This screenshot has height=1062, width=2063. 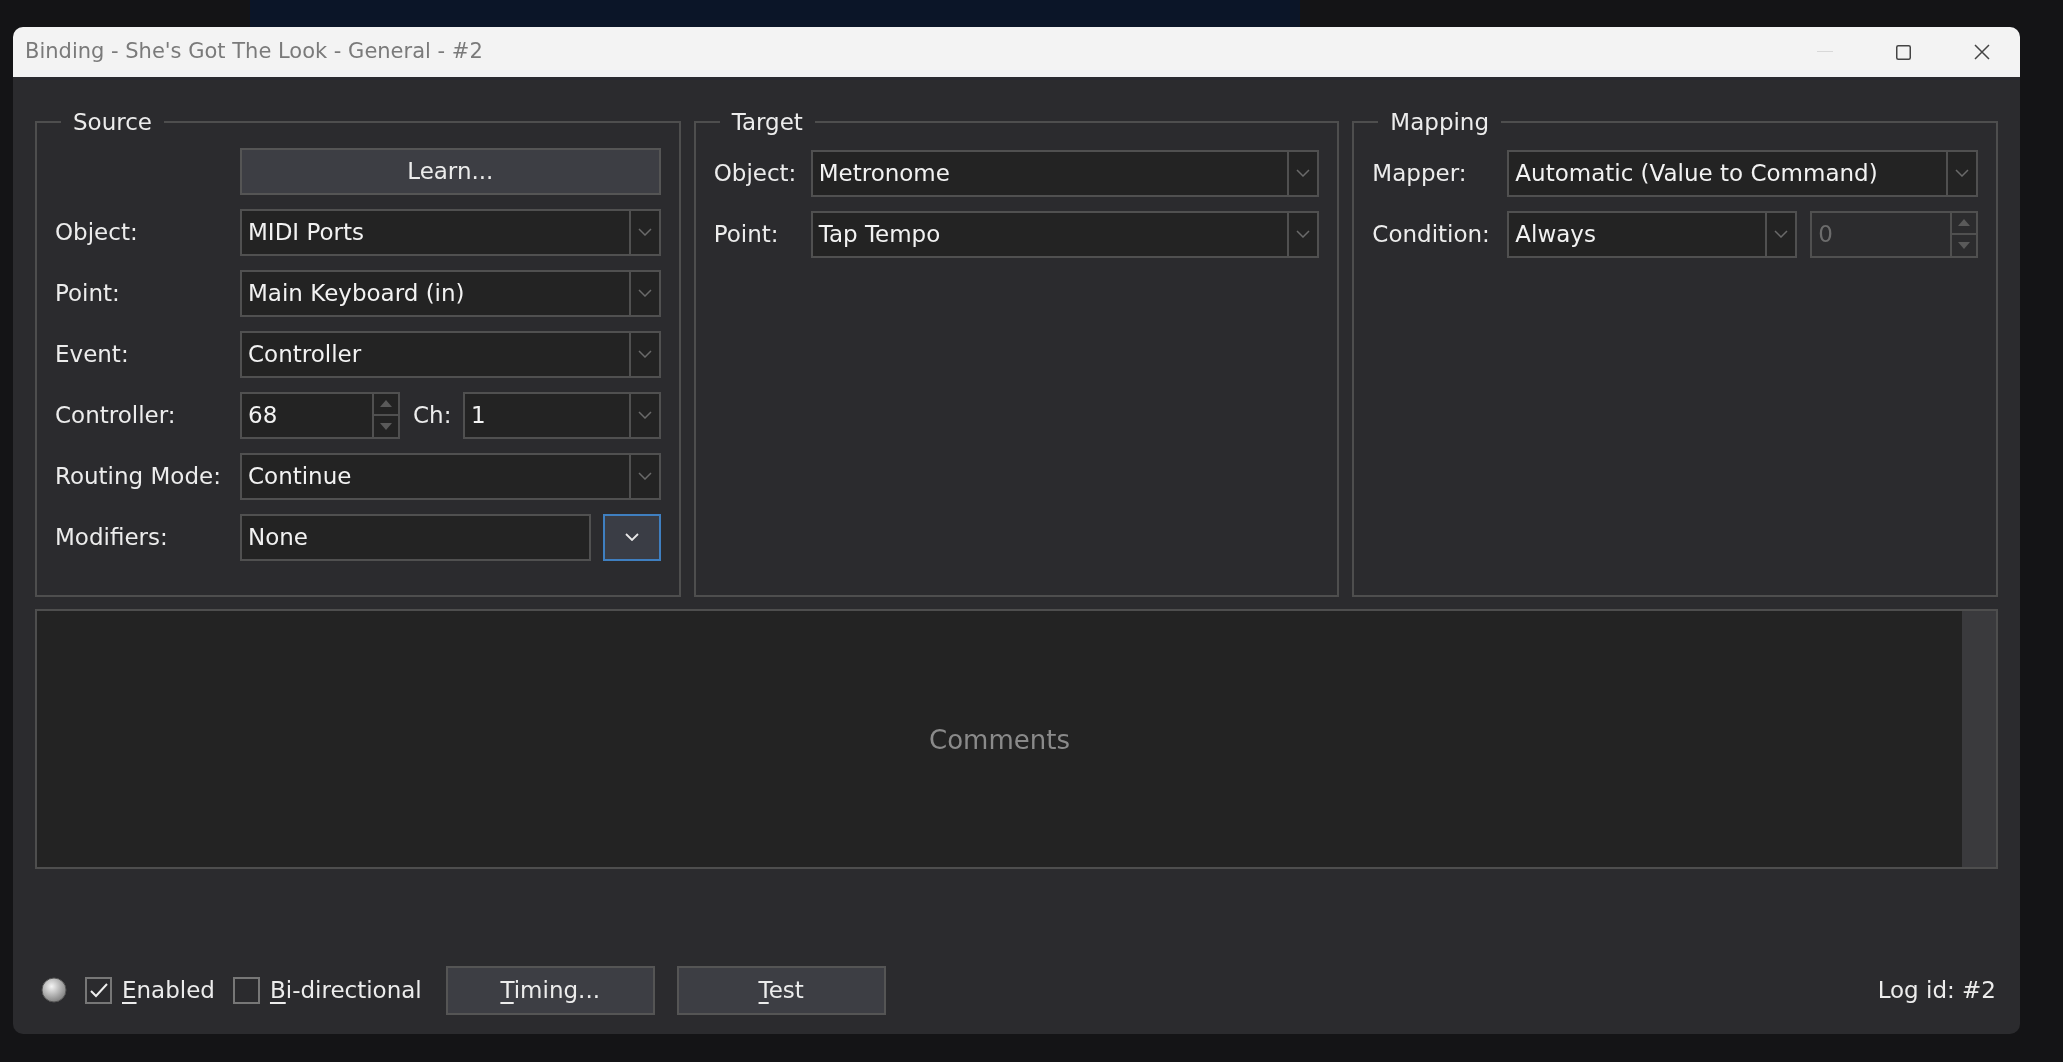 I want to click on checkbox: Enabled, so click(x=150, y=990).